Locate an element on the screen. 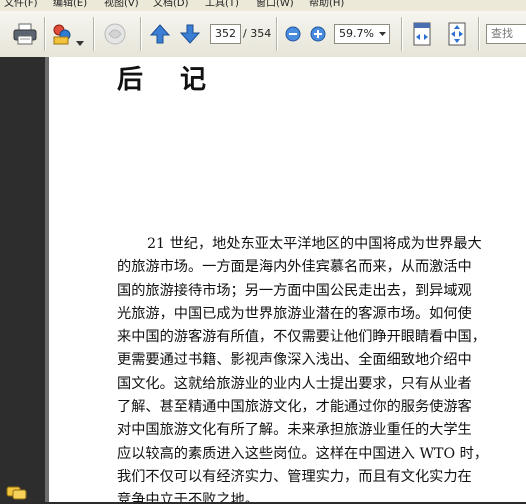 The height and width of the screenshot is (504, 526). menu-document: 文档(D) is located at coordinates (171, 5).